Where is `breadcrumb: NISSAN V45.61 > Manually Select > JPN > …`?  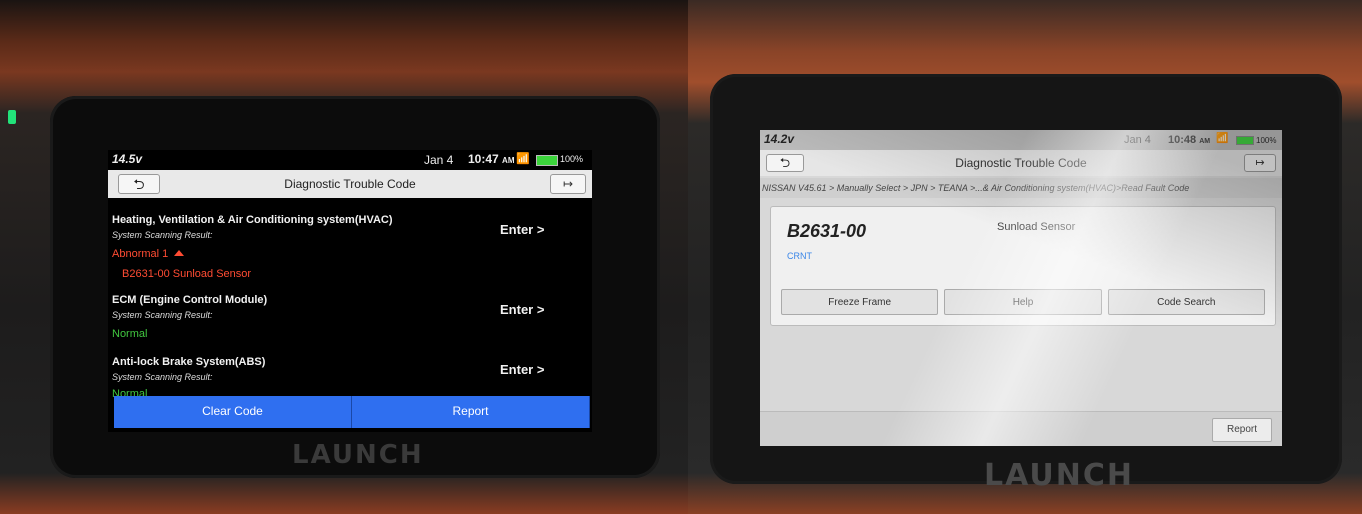 breadcrumb: NISSAN V45.61 > Manually Select > JPN > … is located at coordinates (1021, 188).